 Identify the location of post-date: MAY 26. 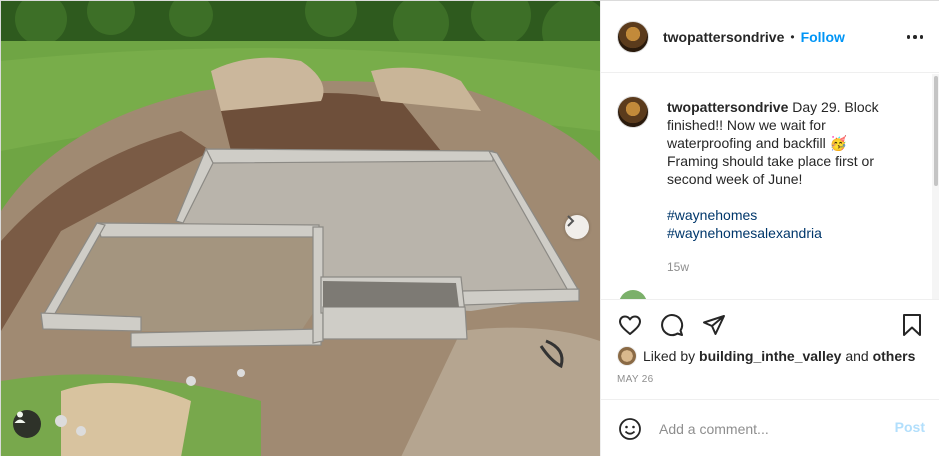
(635, 379).